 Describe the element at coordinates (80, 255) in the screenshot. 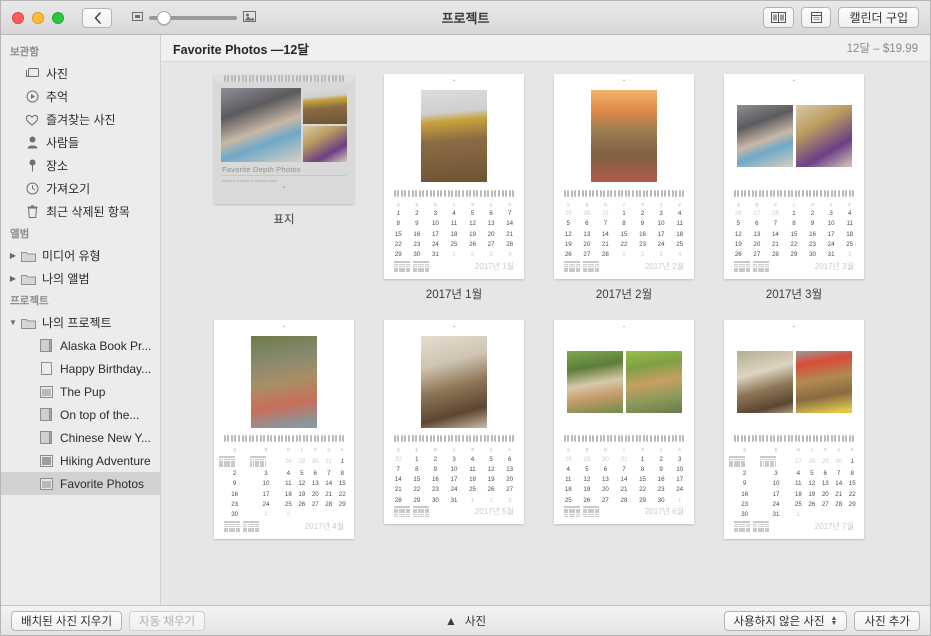

I see `sidebar-item-미디어-유형: ▶ 미디어 유형` at that location.